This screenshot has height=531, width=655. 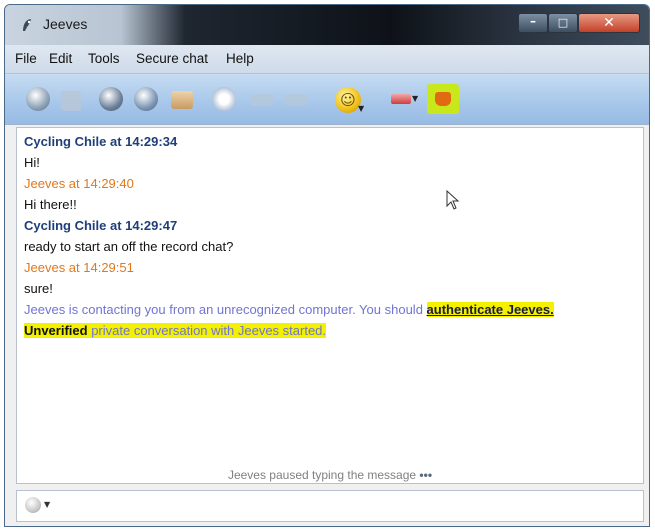 I want to click on message-text: Hi there!!, so click(x=50, y=204).